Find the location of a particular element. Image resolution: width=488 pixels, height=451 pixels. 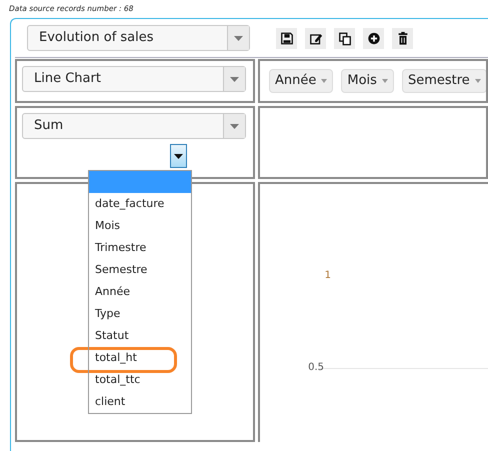

delete-button is located at coordinates (402, 38).